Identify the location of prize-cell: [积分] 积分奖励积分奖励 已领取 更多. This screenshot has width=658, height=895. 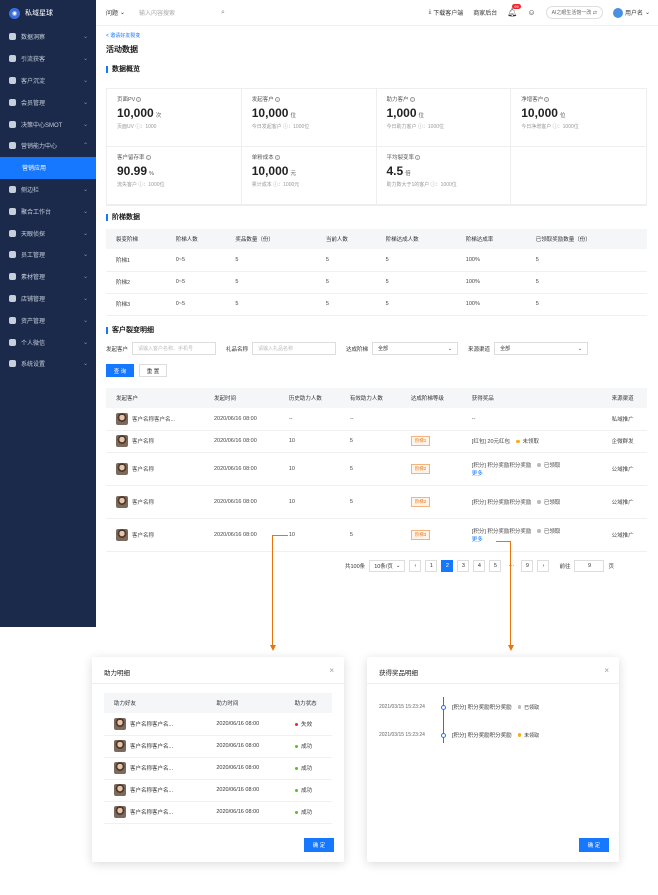
(531, 469).